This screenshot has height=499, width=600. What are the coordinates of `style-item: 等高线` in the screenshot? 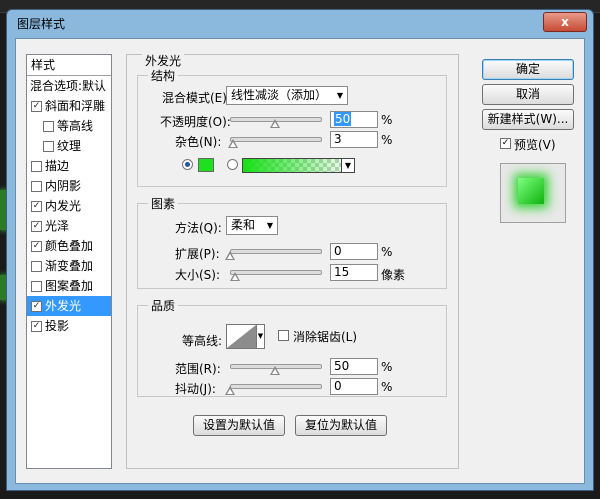 It's located at (69, 126).